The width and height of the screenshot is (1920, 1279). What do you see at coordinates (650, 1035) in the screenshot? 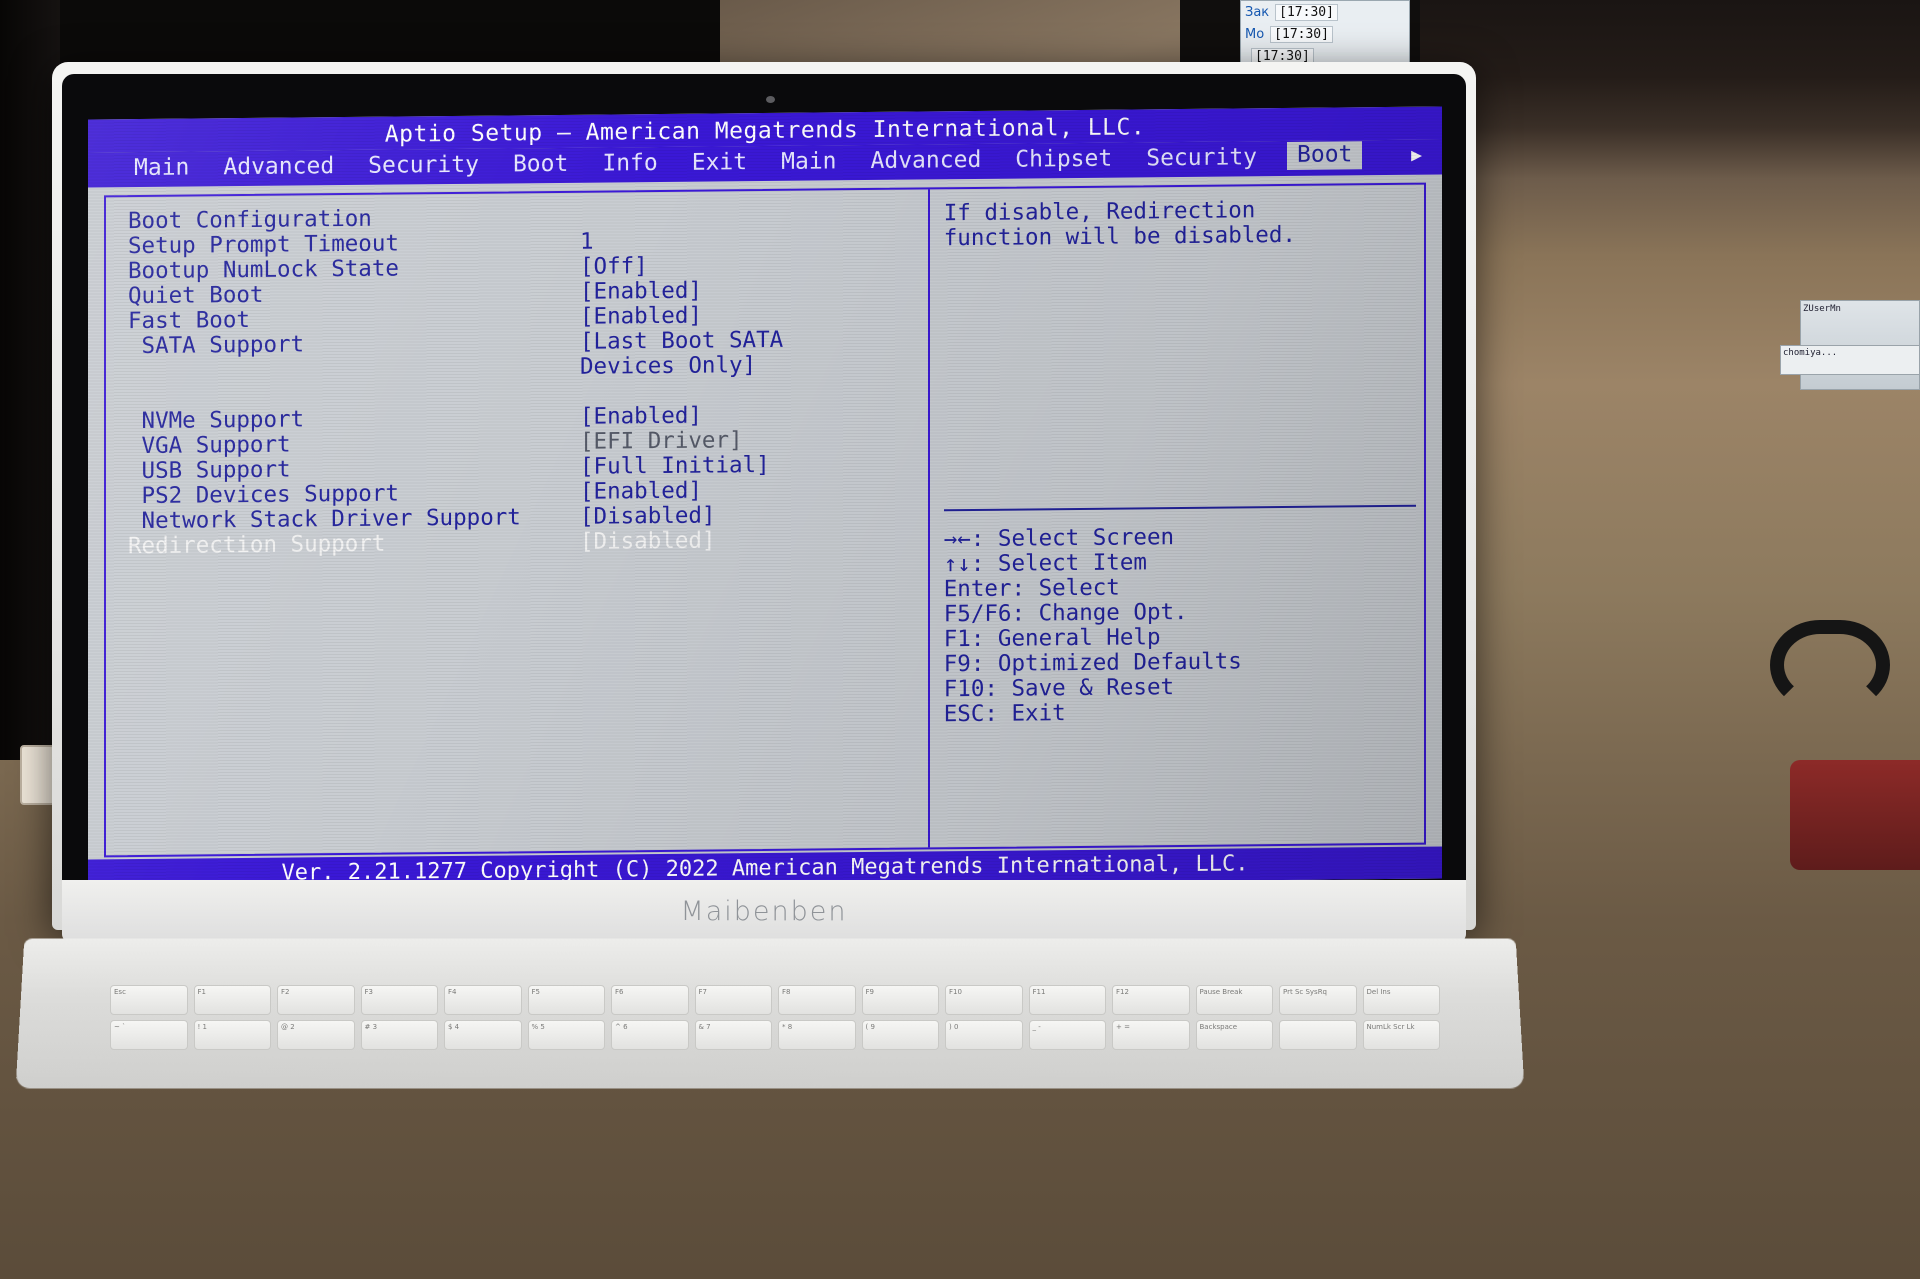
I see `key-22: ^ 6` at bounding box center [650, 1035].